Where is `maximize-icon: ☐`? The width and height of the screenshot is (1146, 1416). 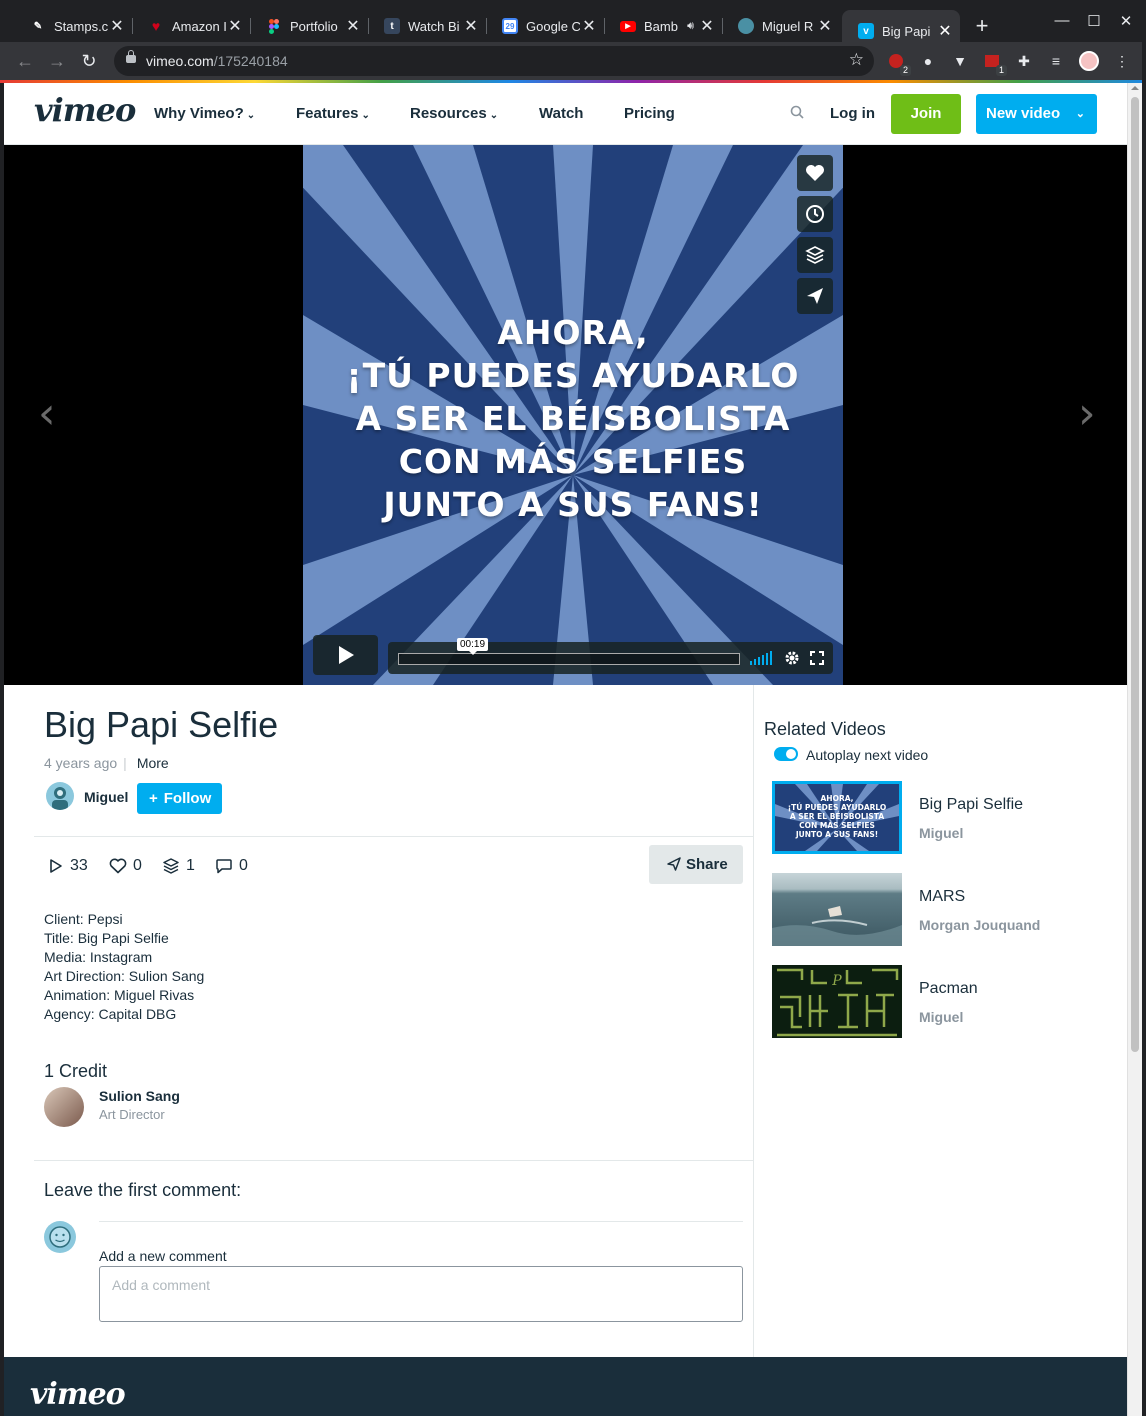
maximize-icon: ☐ is located at coordinates (1094, 21).